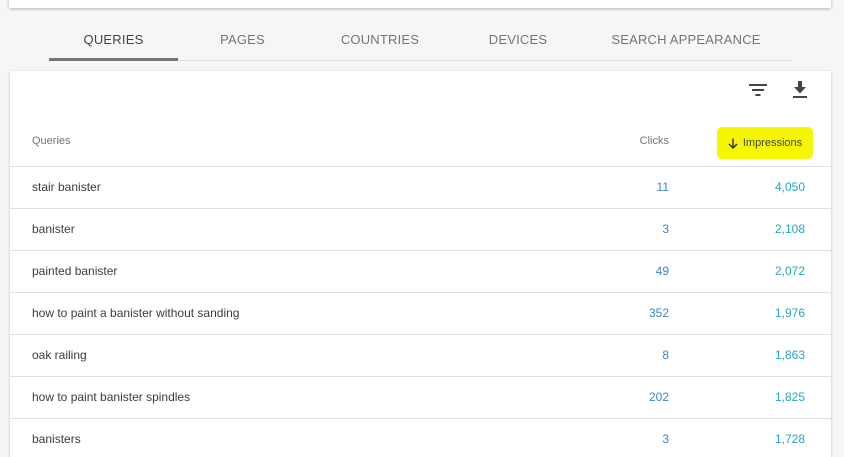 This screenshot has height=457, width=844. Describe the element at coordinates (59, 355) in the screenshot. I see `query-cell: oak railing` at that location.